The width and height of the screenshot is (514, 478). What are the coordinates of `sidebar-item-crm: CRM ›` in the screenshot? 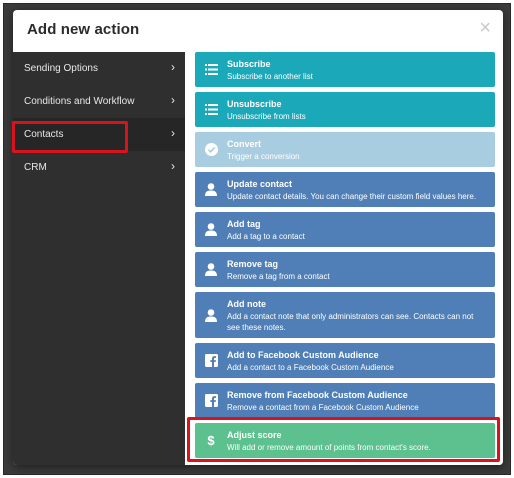 It's located at (99, 167).